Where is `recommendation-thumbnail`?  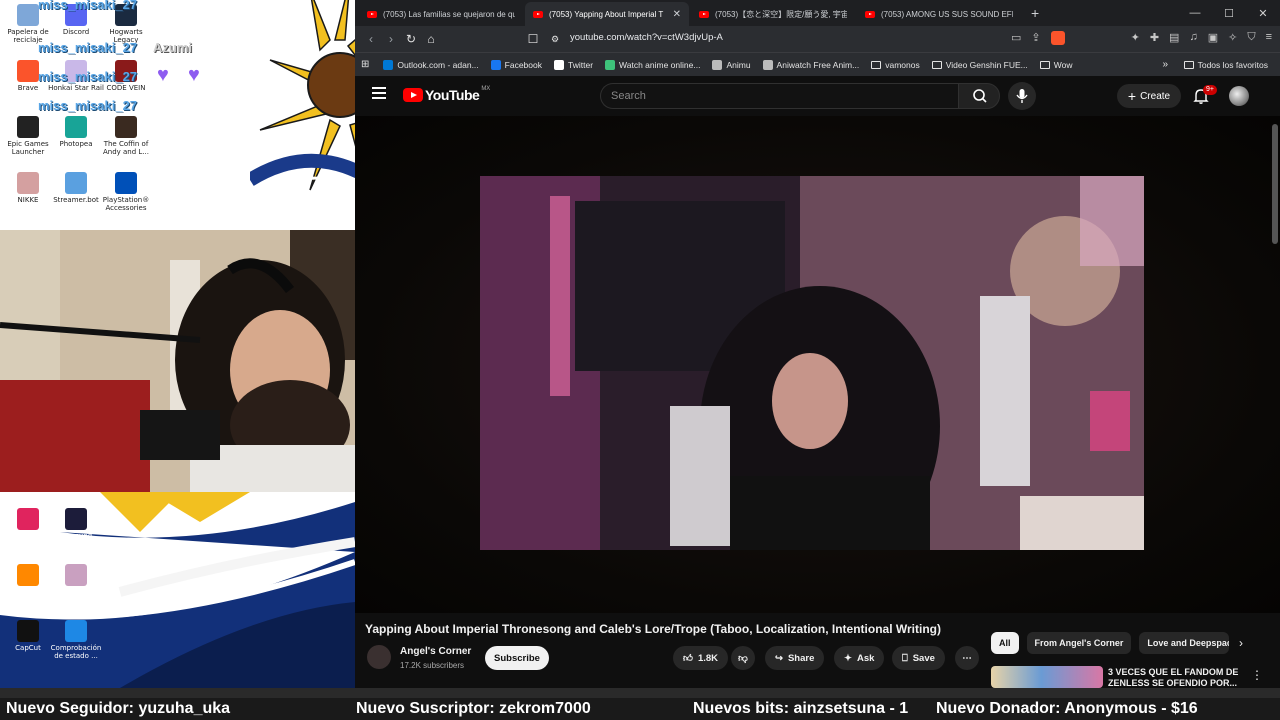
recommendation-thumbnail is located at coordinates (1047, 677).